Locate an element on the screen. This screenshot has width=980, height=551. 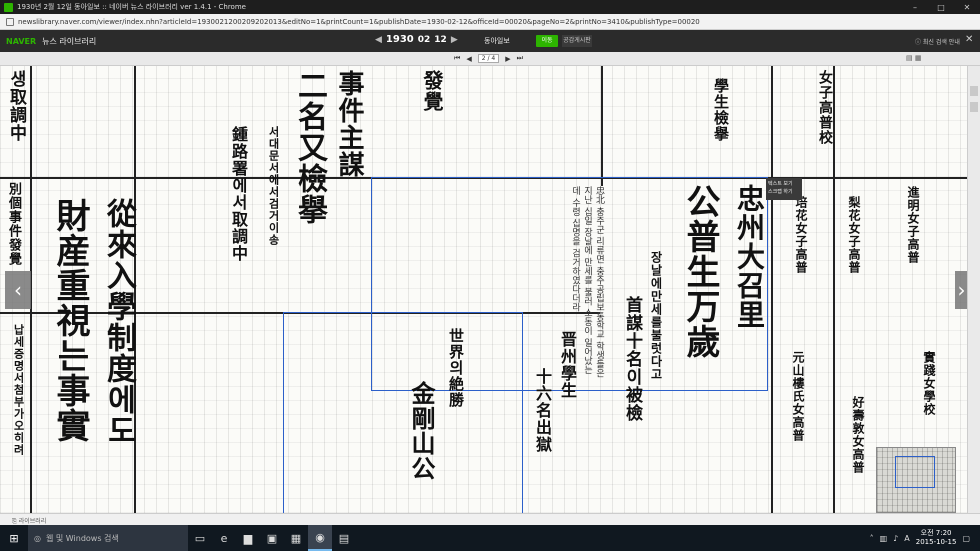
headline-chungju: 忠州大召里 is located at coordinates (749, 256).